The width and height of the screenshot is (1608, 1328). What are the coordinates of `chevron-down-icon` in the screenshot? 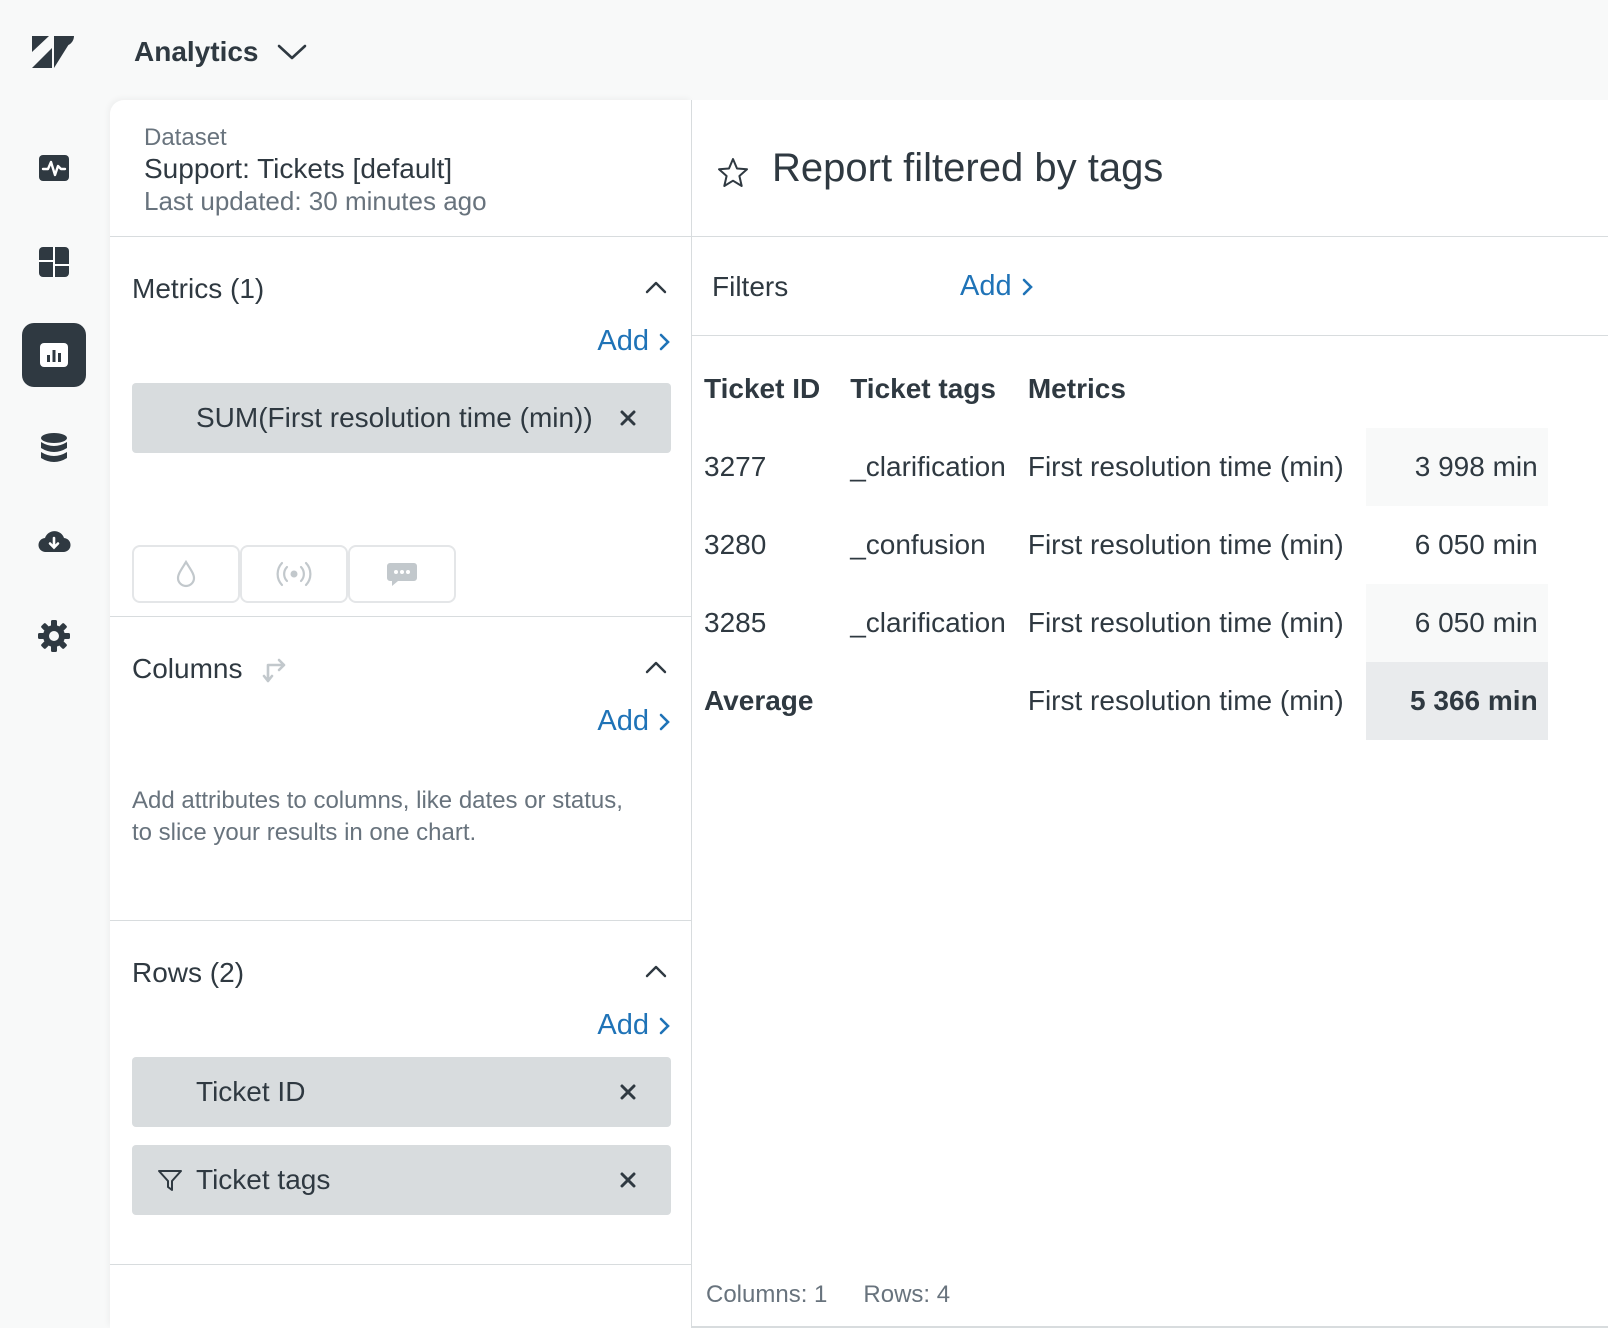 It's located at (291, 52).